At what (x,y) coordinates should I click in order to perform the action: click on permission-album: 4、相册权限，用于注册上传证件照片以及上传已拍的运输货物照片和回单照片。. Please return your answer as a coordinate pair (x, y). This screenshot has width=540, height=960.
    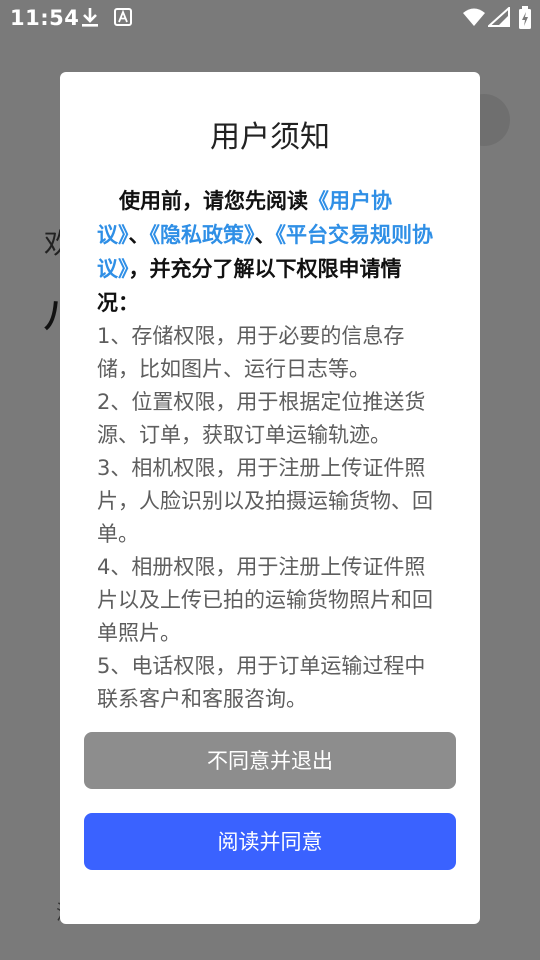
    Looking at the image, I should click on (265, 600).